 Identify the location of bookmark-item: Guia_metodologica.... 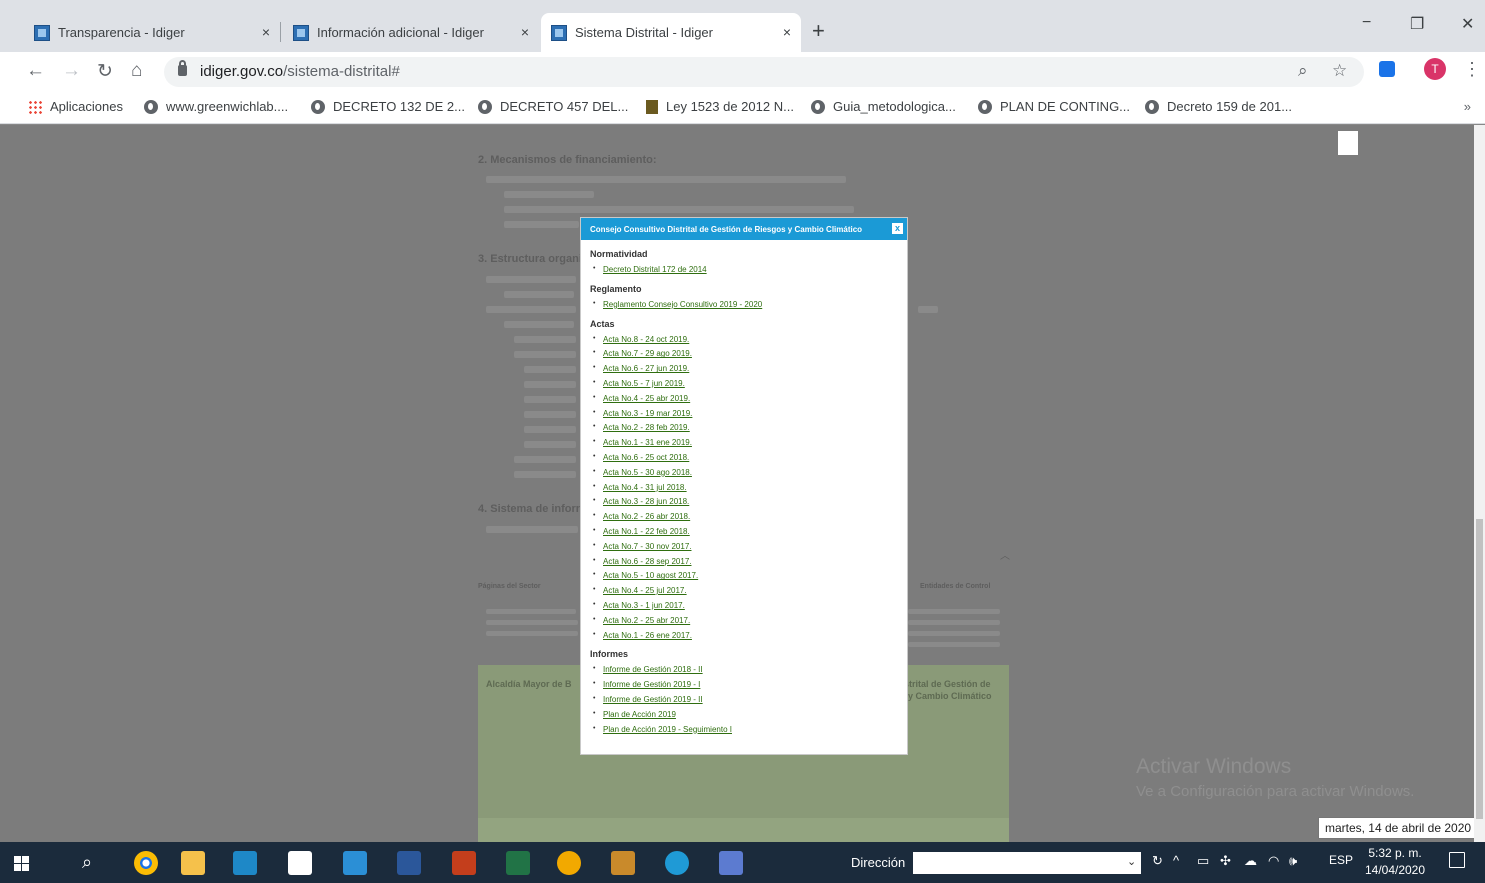
(883, 106).